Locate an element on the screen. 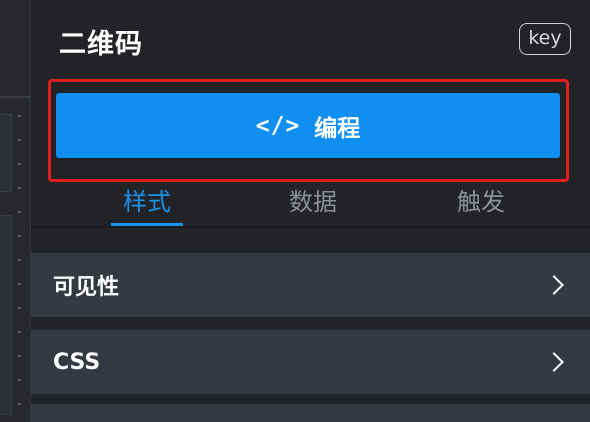 This screenshot has height=422, width=590. section-visibility: 可见性 is located at coordinates (310, 285).